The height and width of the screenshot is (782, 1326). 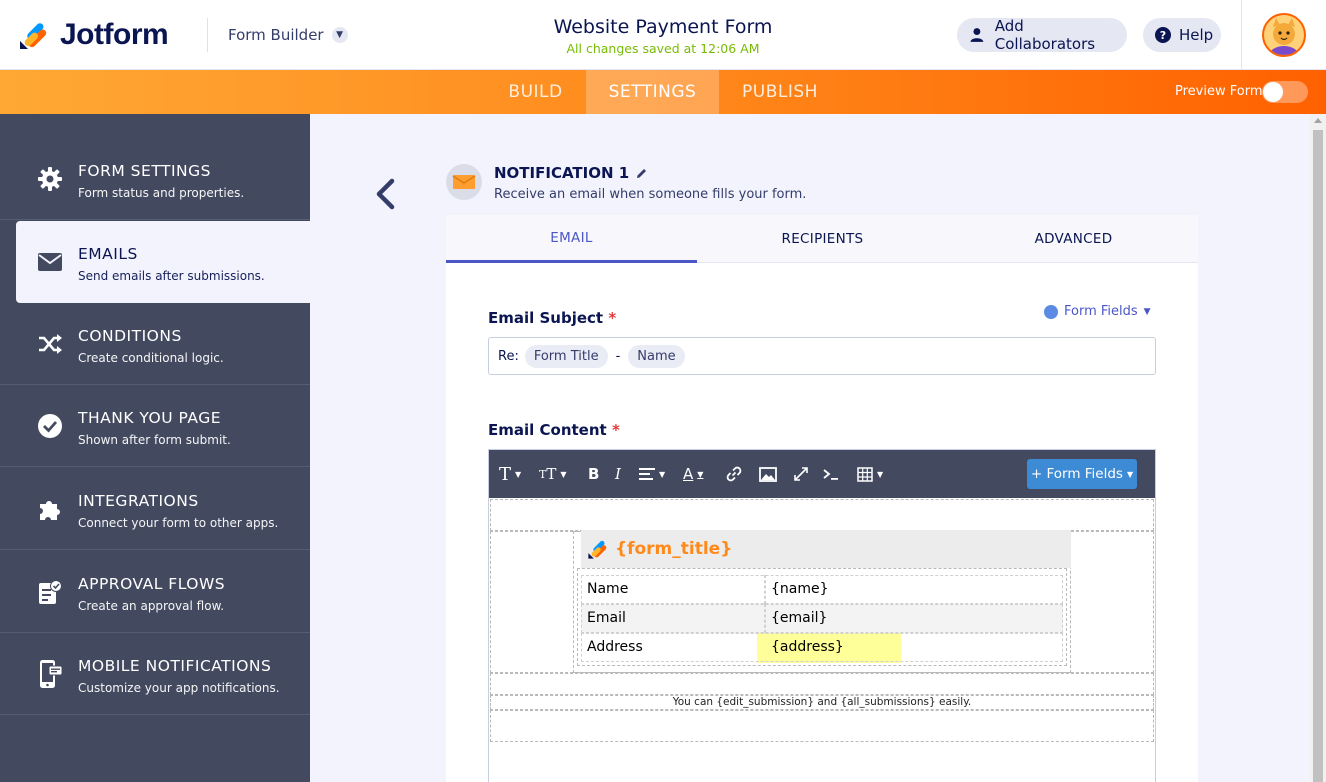 What do you see at coordinates (1076, 474) in the screenshot?
I see `insert-form-fields-label: + Form Fields` at bounding box center [1076, 474].